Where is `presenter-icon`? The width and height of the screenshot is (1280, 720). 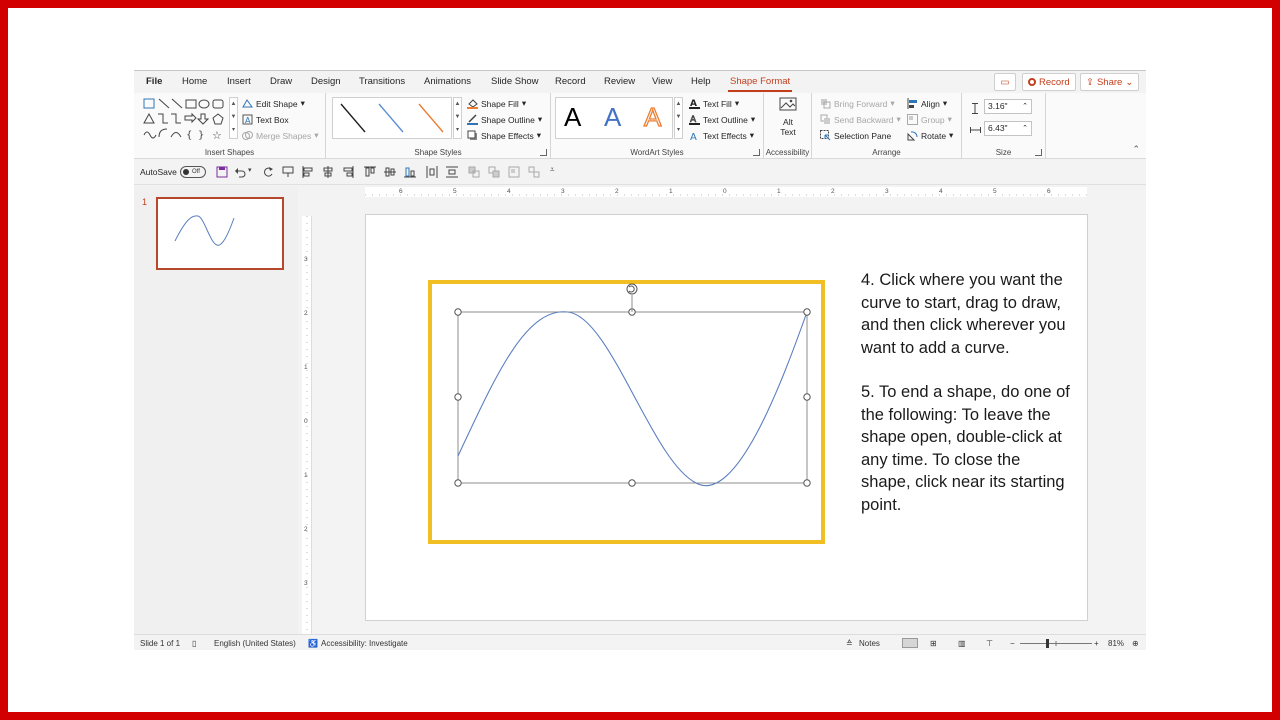
presenter-icon is located at coordinates (288, 172).